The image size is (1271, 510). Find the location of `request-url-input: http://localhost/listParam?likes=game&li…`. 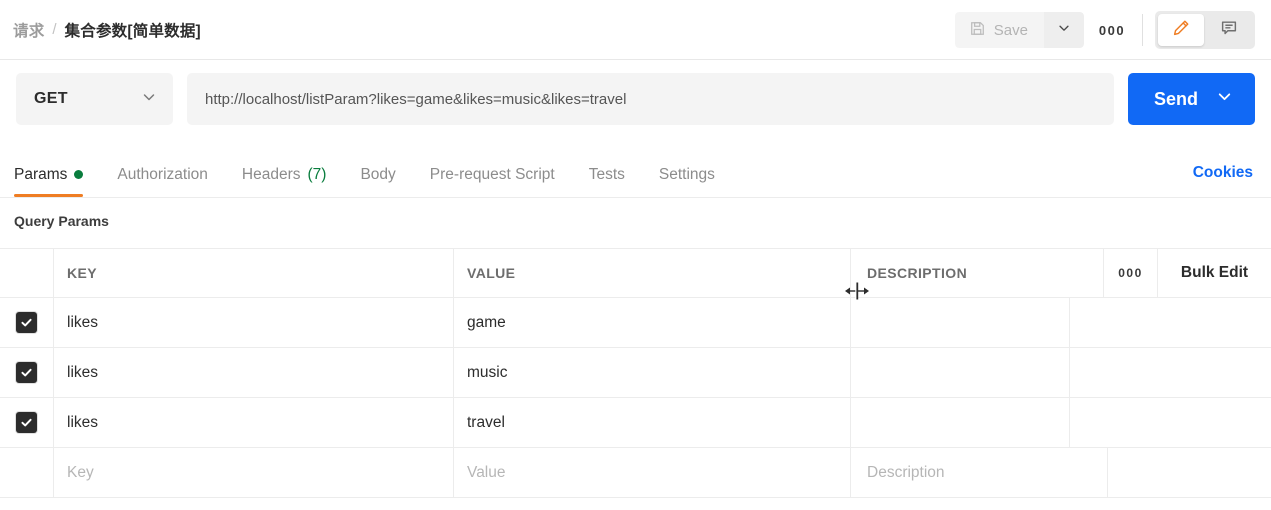

request-url-input: http://localhost/listParam?likes=game&li… is located at coordinates (650, 99).